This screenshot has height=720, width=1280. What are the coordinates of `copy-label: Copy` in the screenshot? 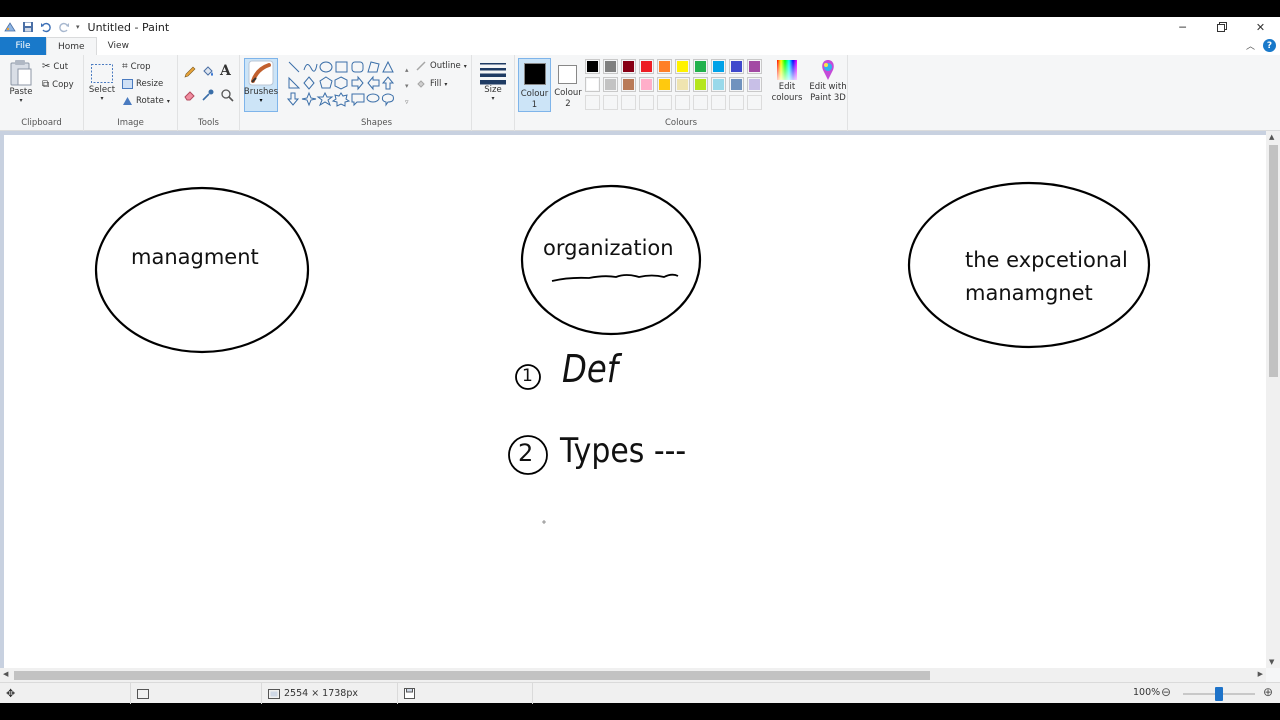 It's located at (63, 84).